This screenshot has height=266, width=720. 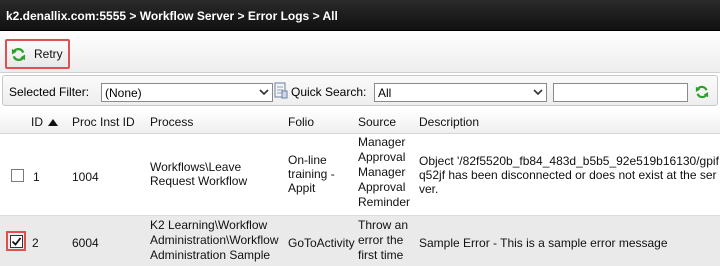 I want to click on selected-filter-value: (None), so click(x=123, y=93).